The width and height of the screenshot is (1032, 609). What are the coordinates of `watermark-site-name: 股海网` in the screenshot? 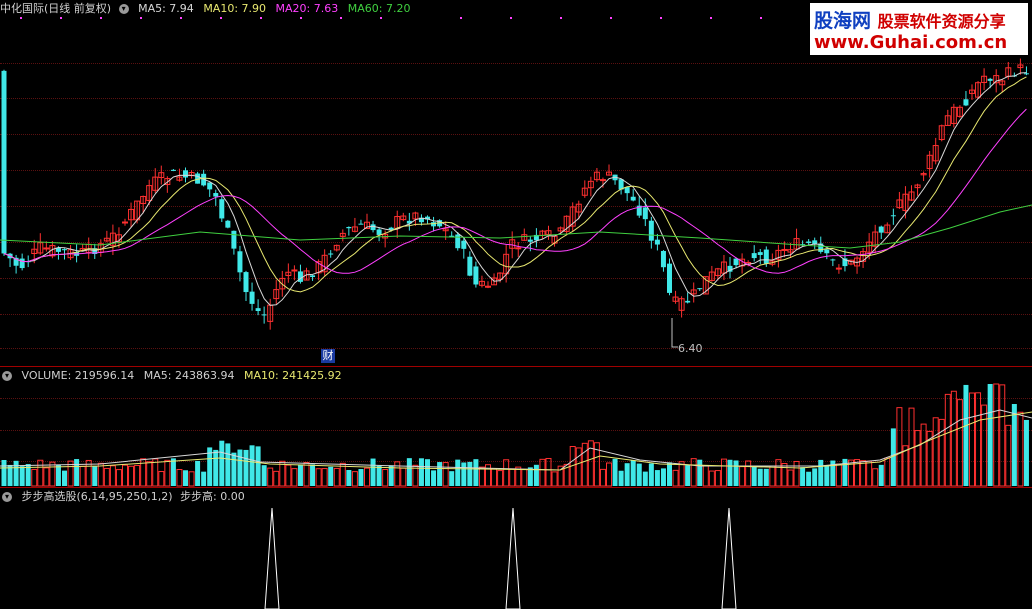 It's located at (843, 21).